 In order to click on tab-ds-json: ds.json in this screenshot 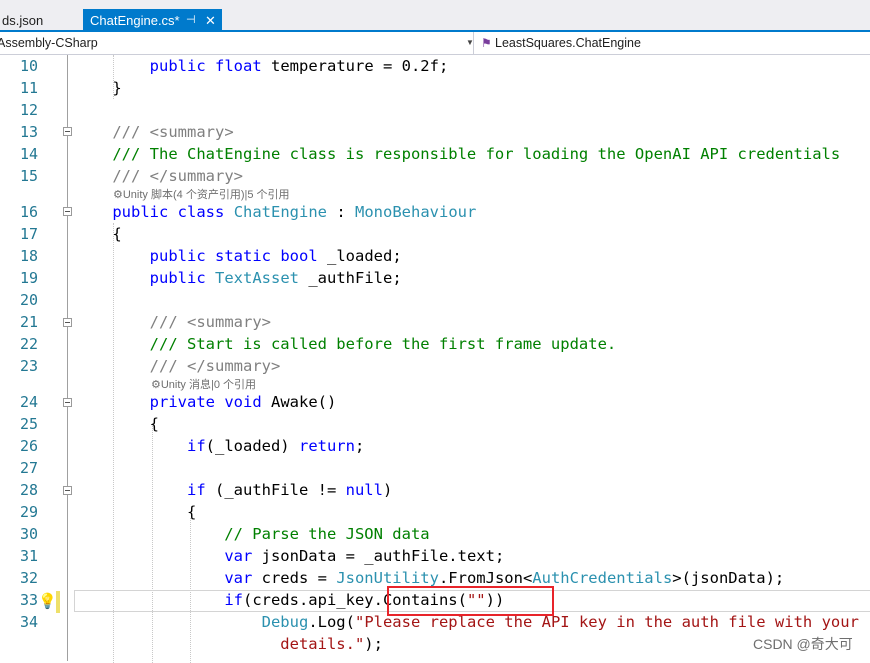, I will do `click(24, 20)`.